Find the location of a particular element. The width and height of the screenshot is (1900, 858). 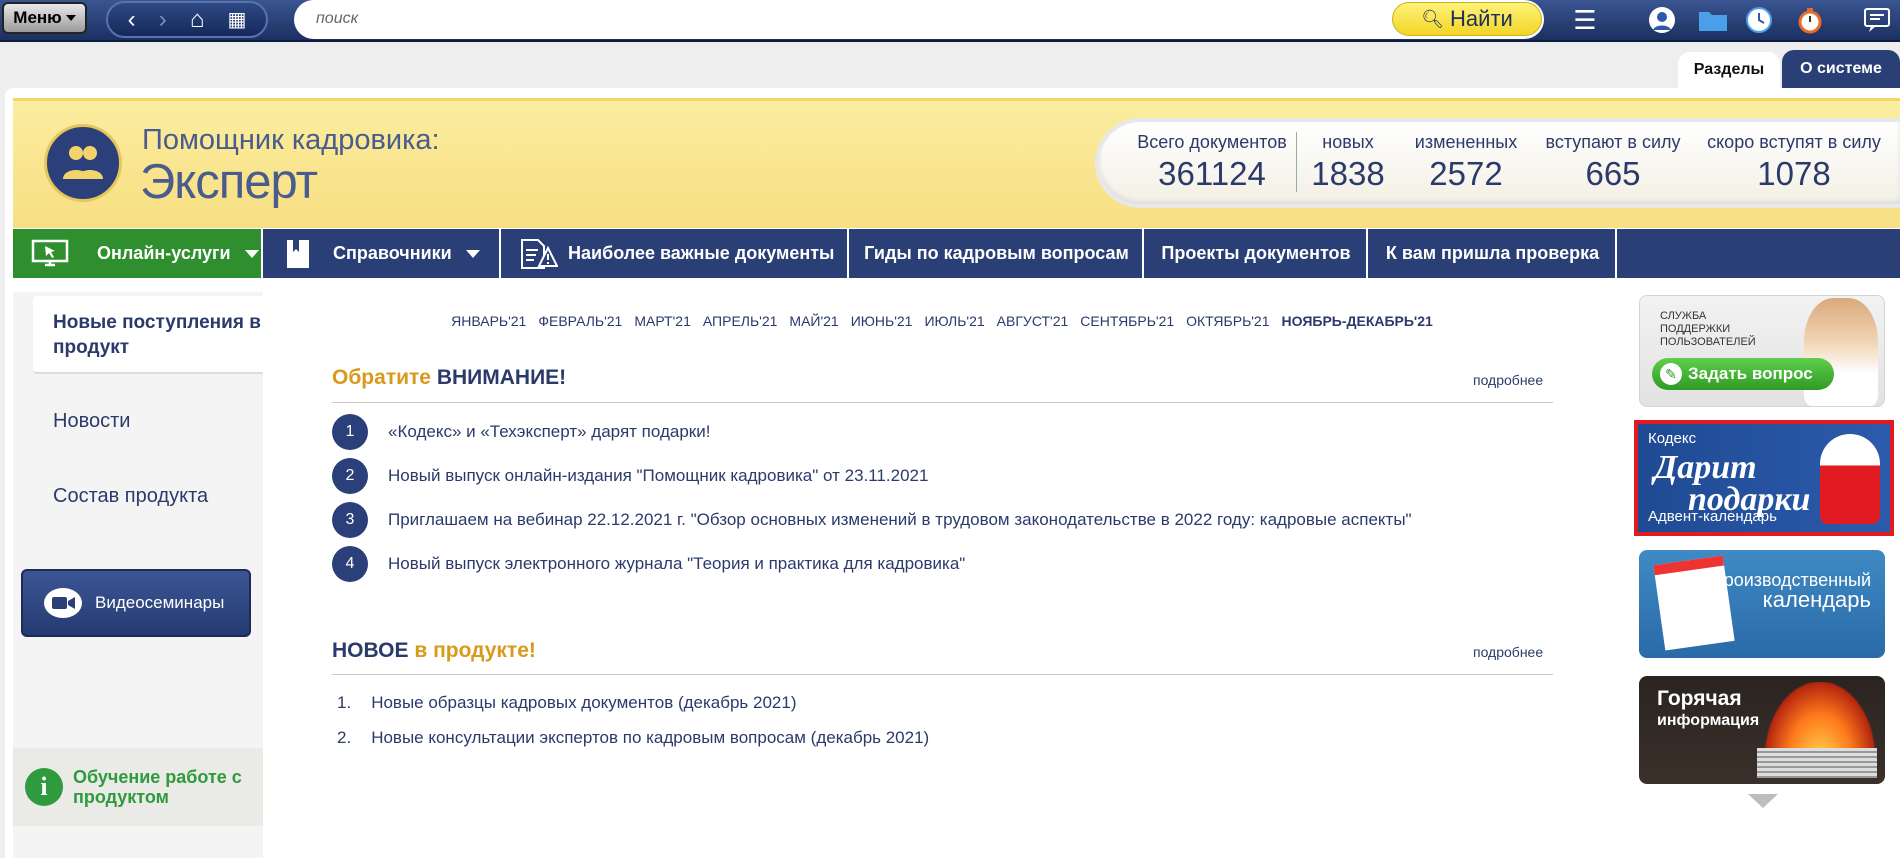

clock-icon is located at coordinates (1759, 20).